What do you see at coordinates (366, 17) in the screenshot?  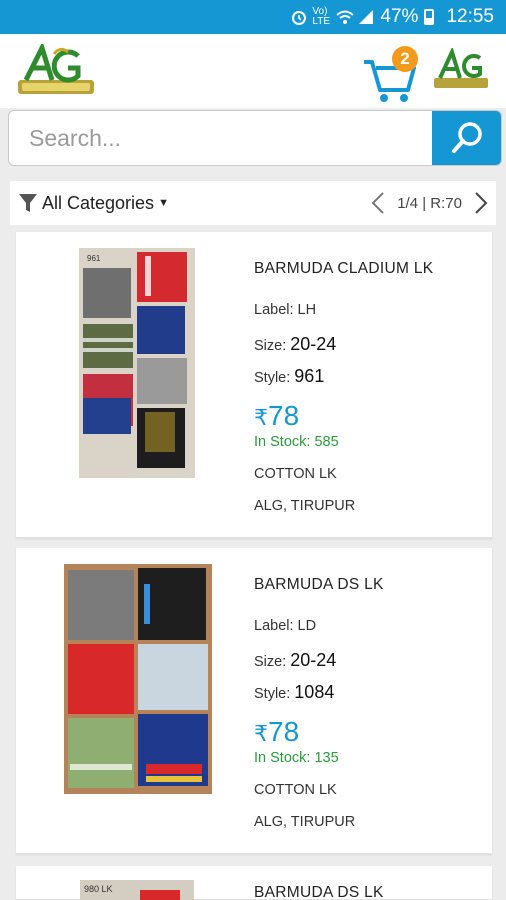 I see `signal-icon` at bounding box center [366, 17].